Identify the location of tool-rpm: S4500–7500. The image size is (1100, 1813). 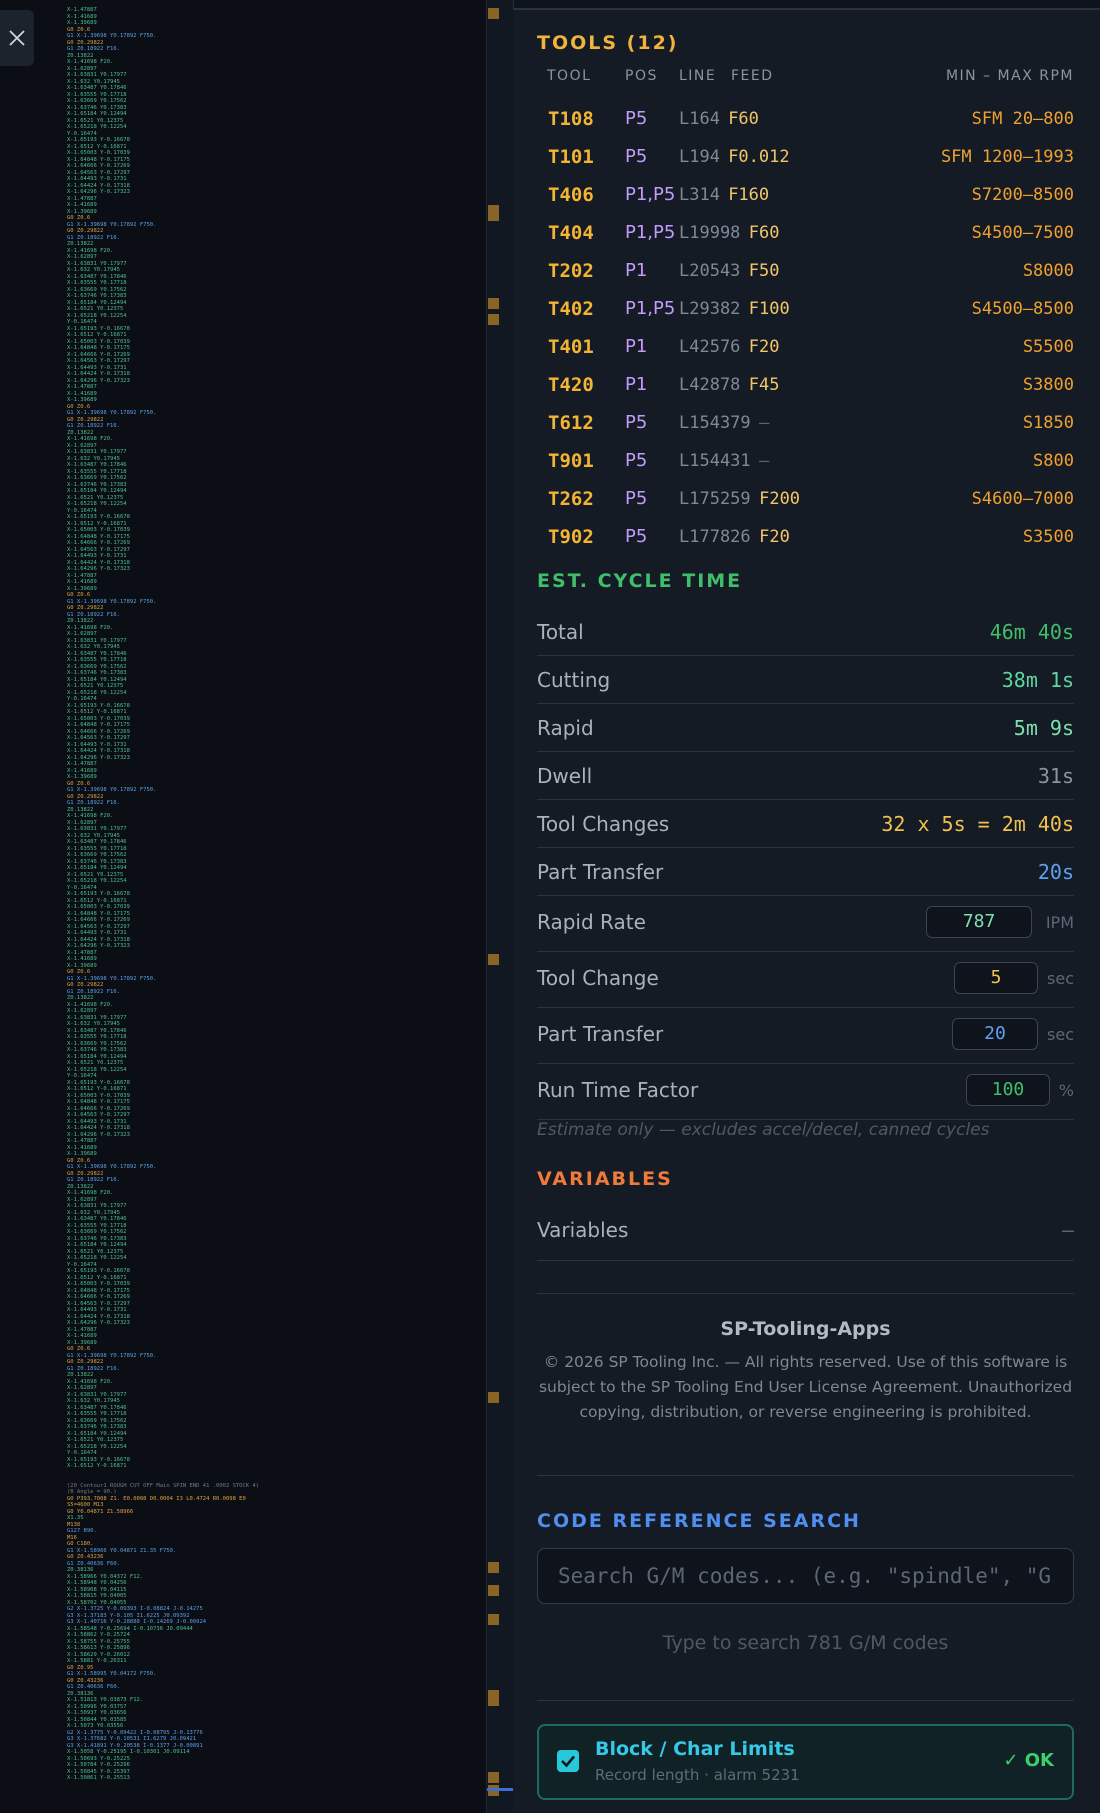
(1022, 233).